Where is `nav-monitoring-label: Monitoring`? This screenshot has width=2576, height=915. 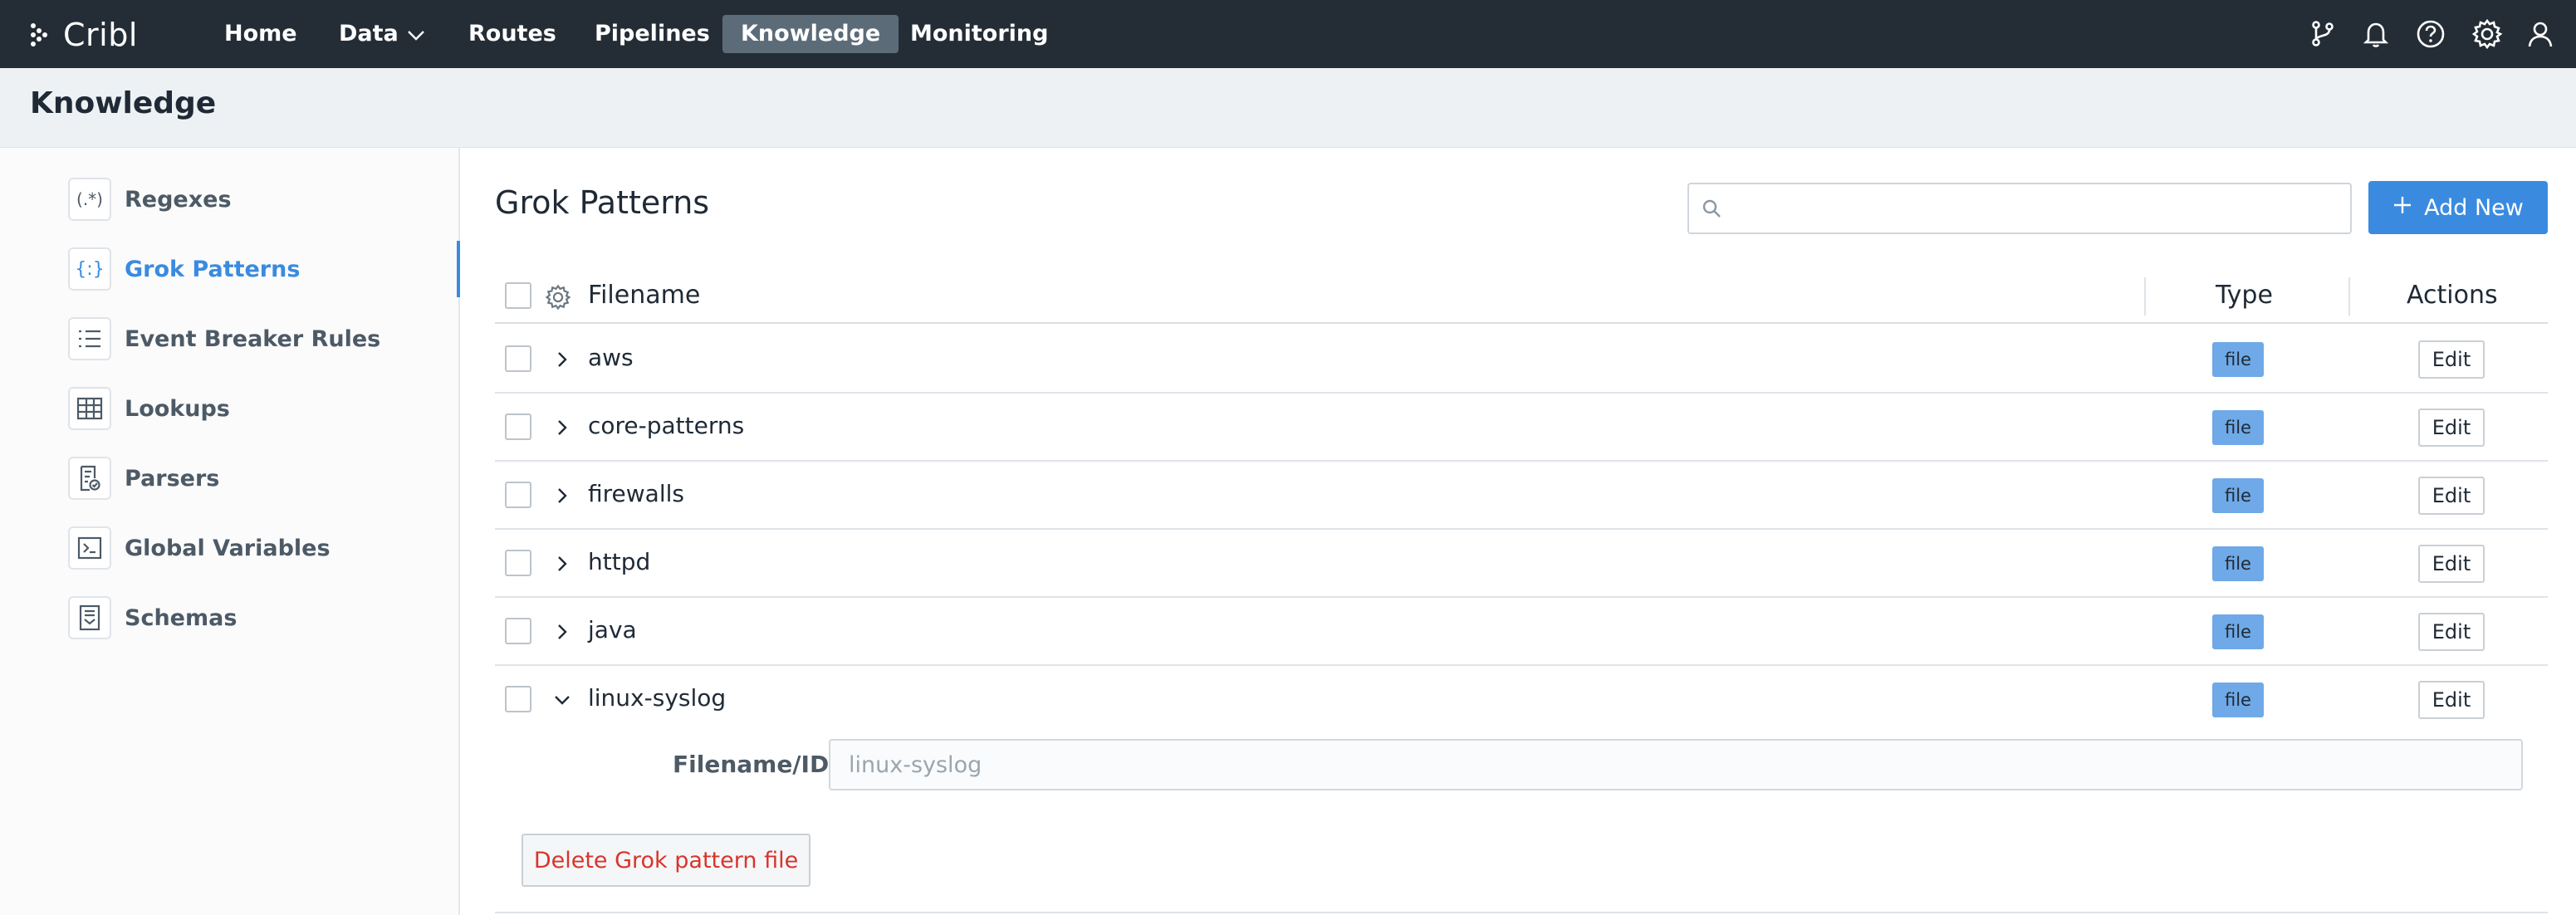
nav-monitoring-label: Monitoring is located at coordinates (980, 33).